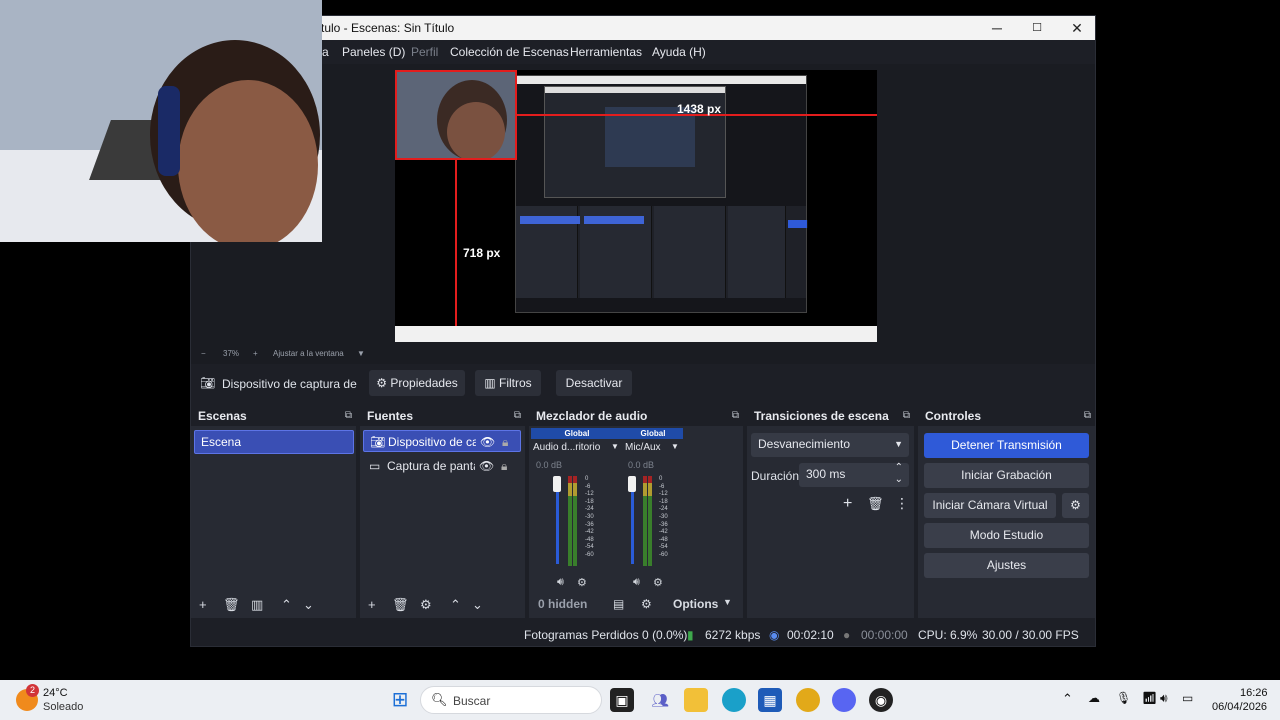 This screenshot has width=1280, height=720. What do you see at coordinates (208, 383) in the screenshot?
I see `camera-icon: 📷︎` at bounding box center [208, 383].